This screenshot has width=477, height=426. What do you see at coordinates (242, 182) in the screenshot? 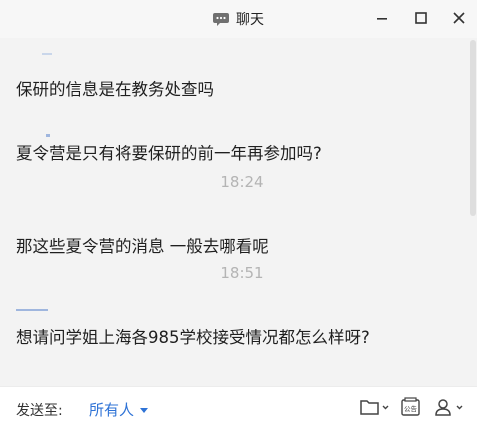
I see `message-timestamp: 18:24` at bounding box center [242, 182].